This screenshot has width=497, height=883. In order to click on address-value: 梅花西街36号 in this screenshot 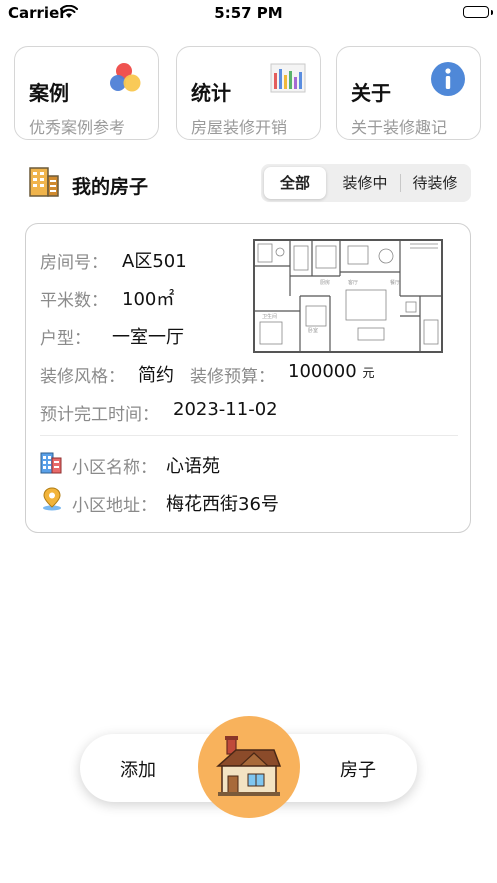, I will do `click(222, 504)`.